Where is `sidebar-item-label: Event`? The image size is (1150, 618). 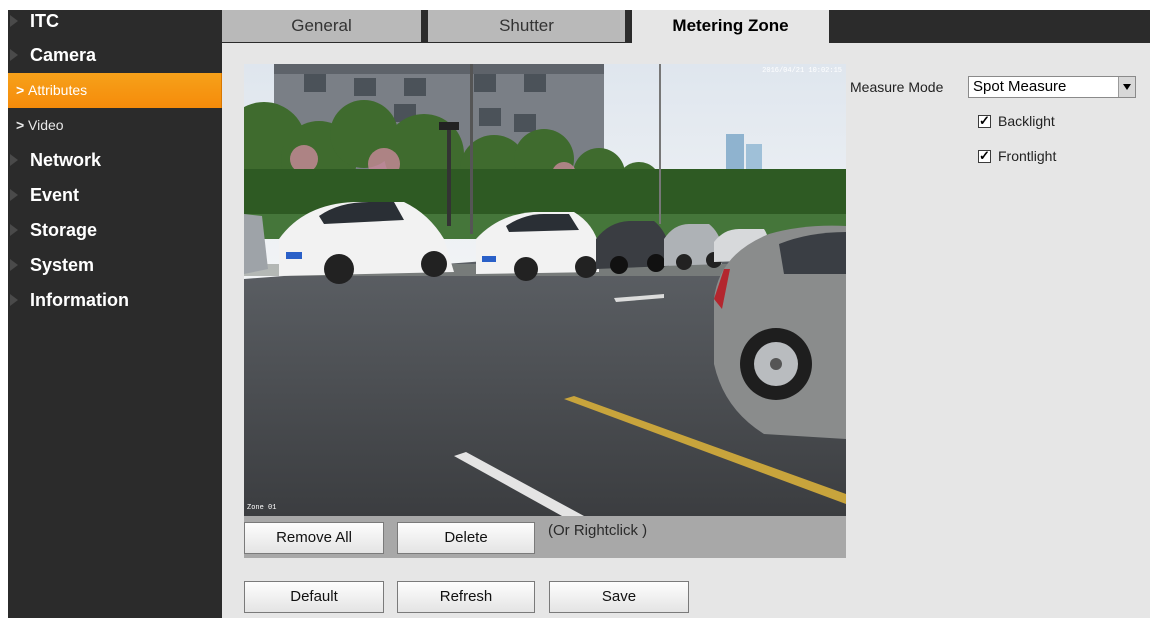 sidebar-item-label: Event is located at coordinates (55, 195).